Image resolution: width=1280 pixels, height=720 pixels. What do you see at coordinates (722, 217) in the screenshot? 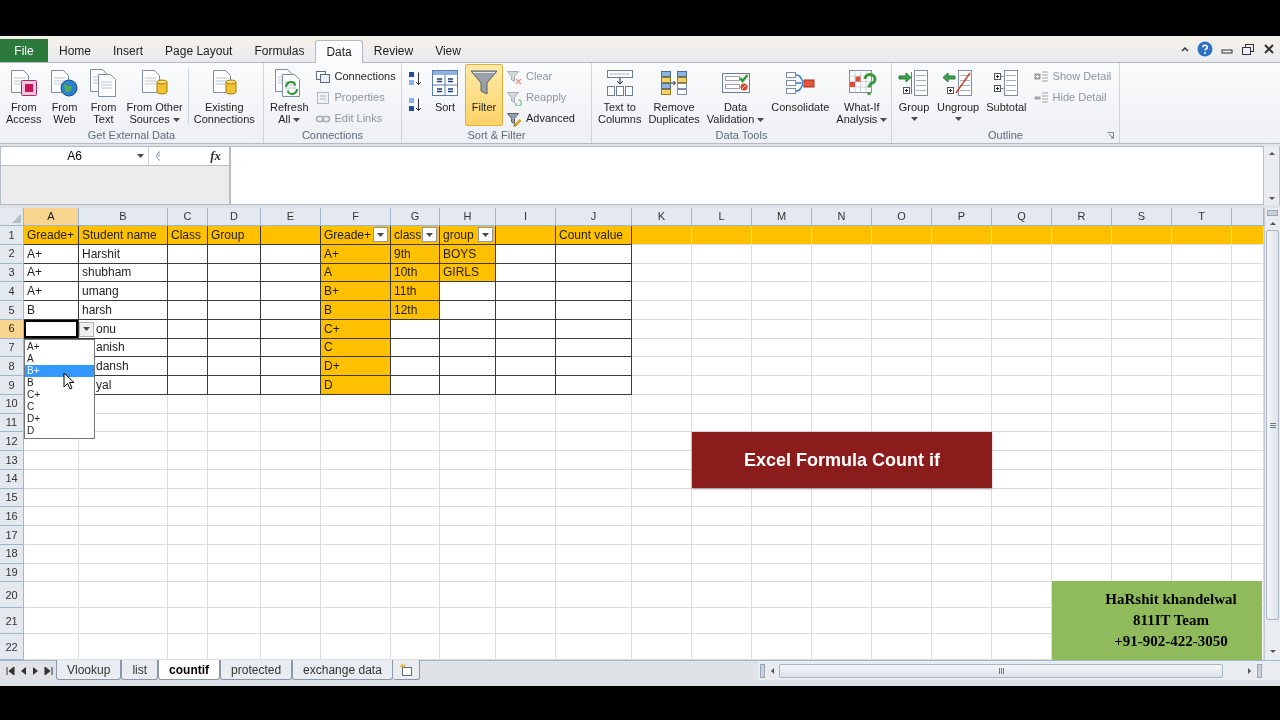
I see `column-header: L` at bounding box center [722, 217].